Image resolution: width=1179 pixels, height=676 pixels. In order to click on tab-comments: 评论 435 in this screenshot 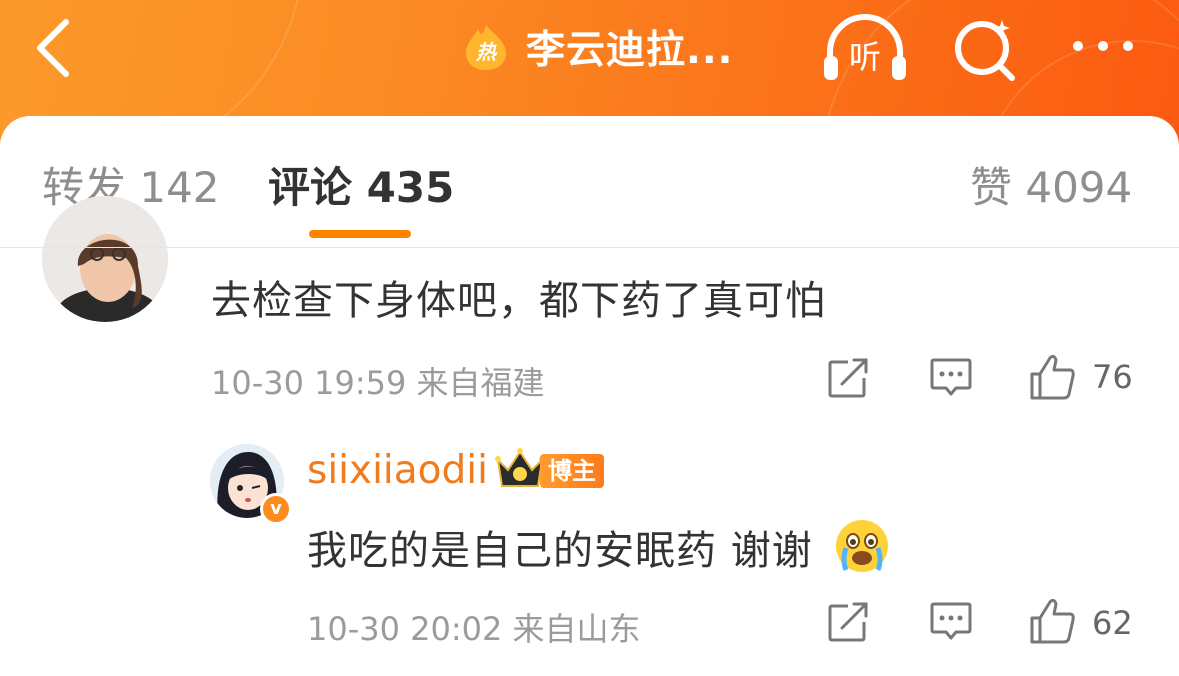, I will do `click(361, 184)`.